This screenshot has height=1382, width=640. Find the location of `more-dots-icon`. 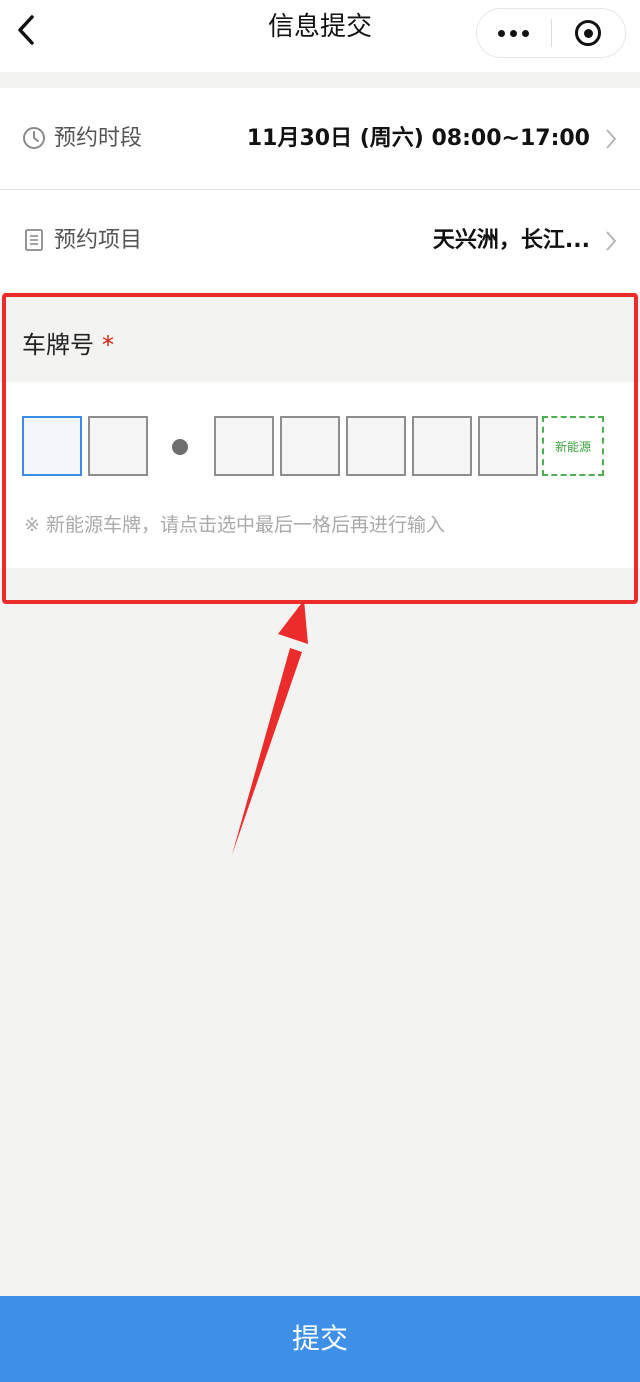

more-dots-icon is located at coordinates (514, 33).